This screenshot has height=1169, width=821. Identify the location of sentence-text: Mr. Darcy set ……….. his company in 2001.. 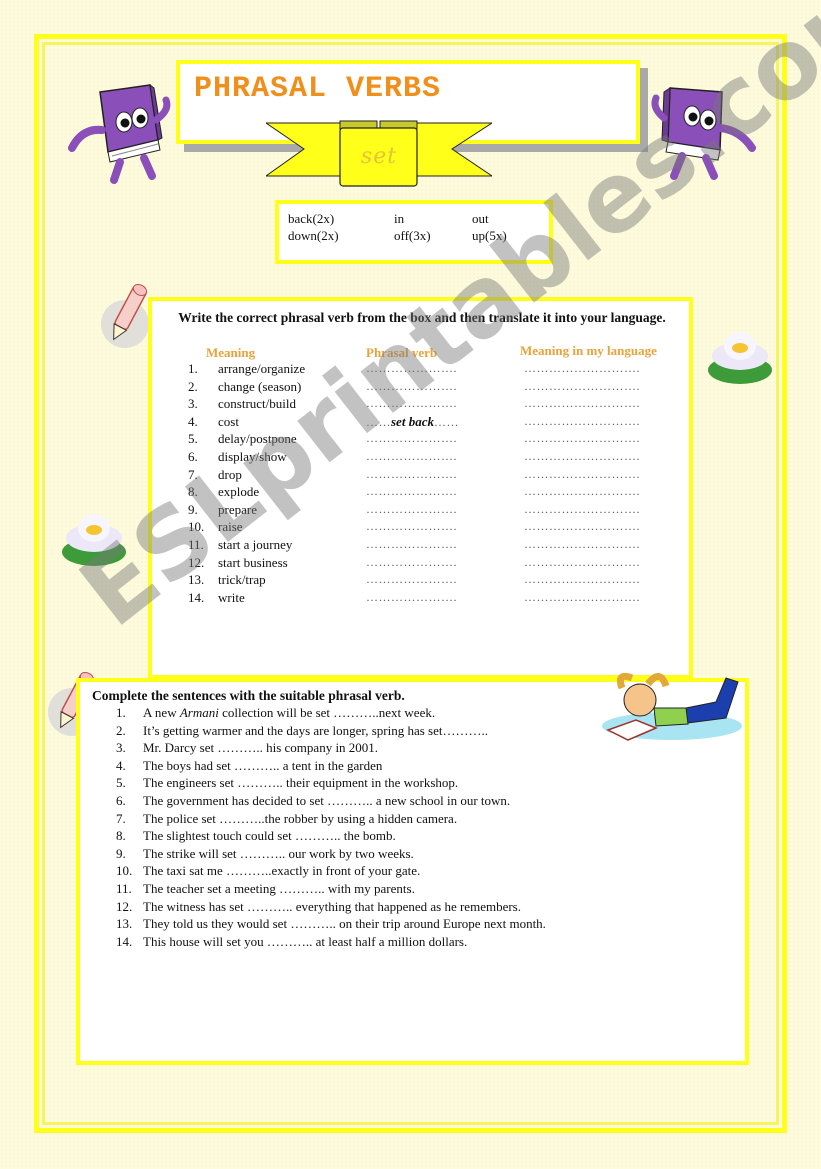
(260, 747).